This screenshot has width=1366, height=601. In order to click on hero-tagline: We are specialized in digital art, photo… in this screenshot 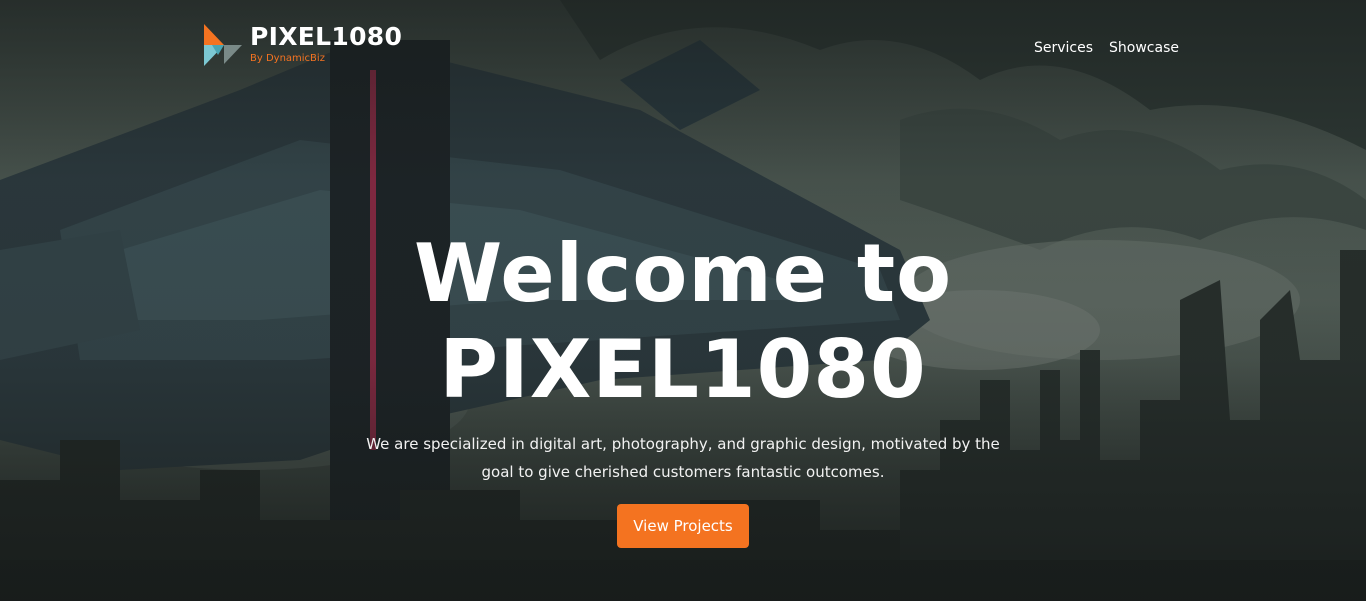, I will do `click(683, 458)`.